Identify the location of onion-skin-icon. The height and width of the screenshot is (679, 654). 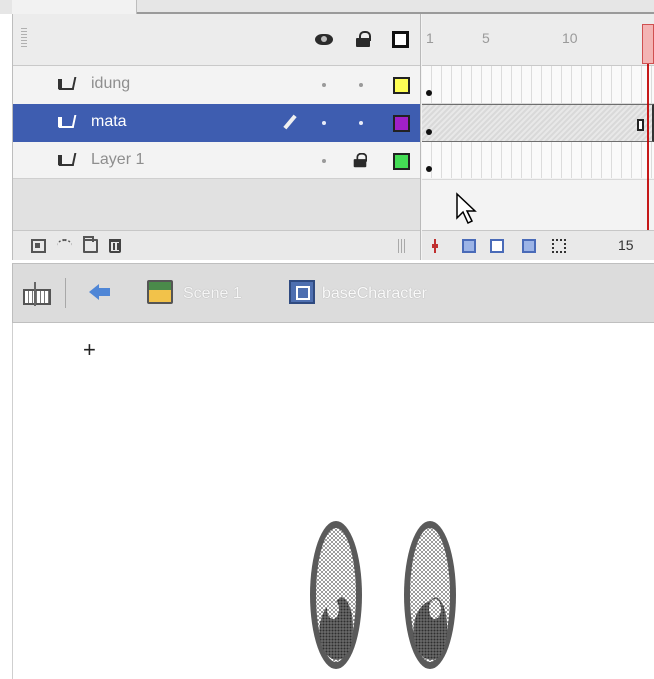
(469, 246).